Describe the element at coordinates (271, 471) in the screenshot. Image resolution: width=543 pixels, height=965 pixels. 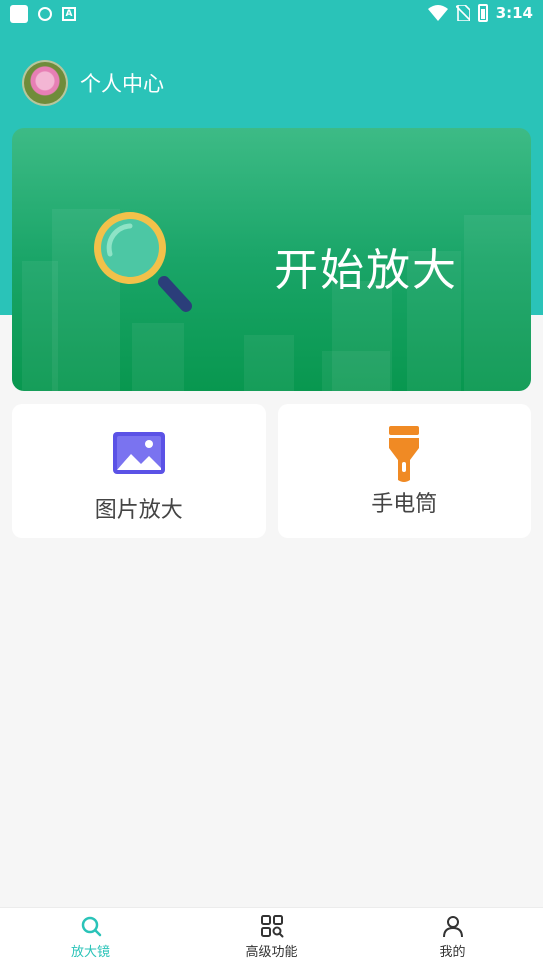
I see `feature-cards: 图片放大 手电筒` at that location.